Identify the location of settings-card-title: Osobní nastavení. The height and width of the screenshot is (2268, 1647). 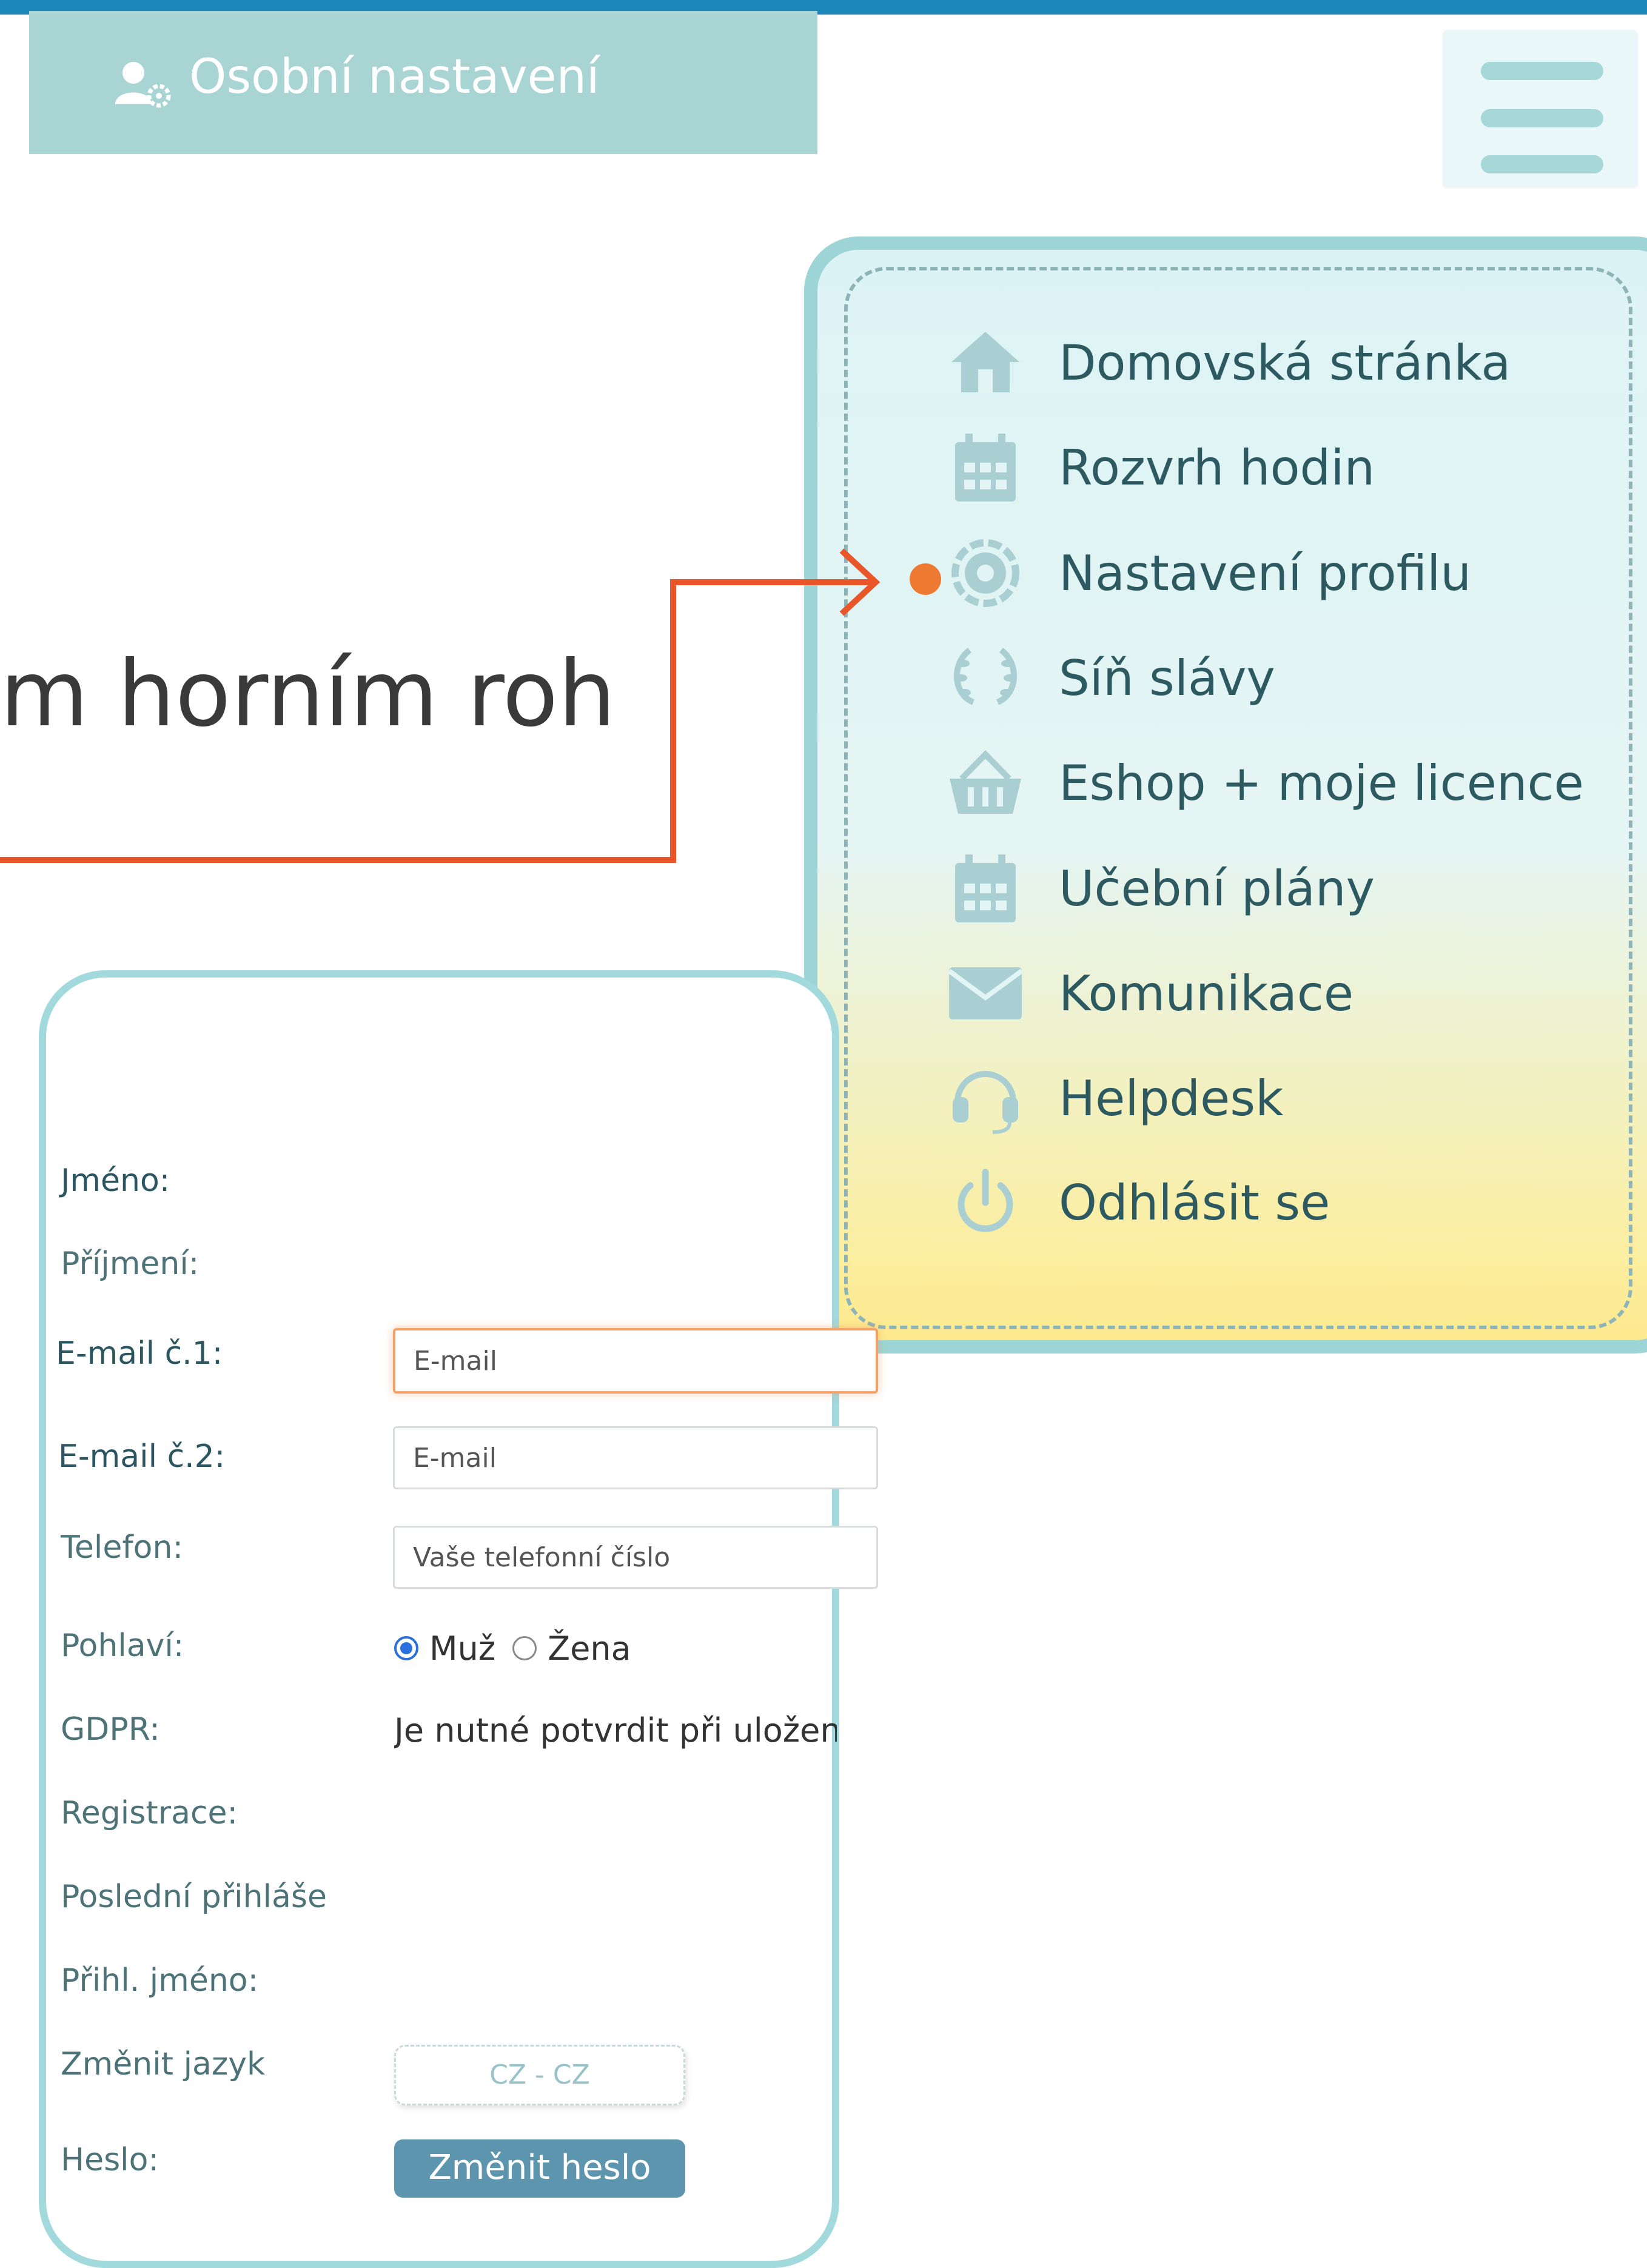
(394, 77).